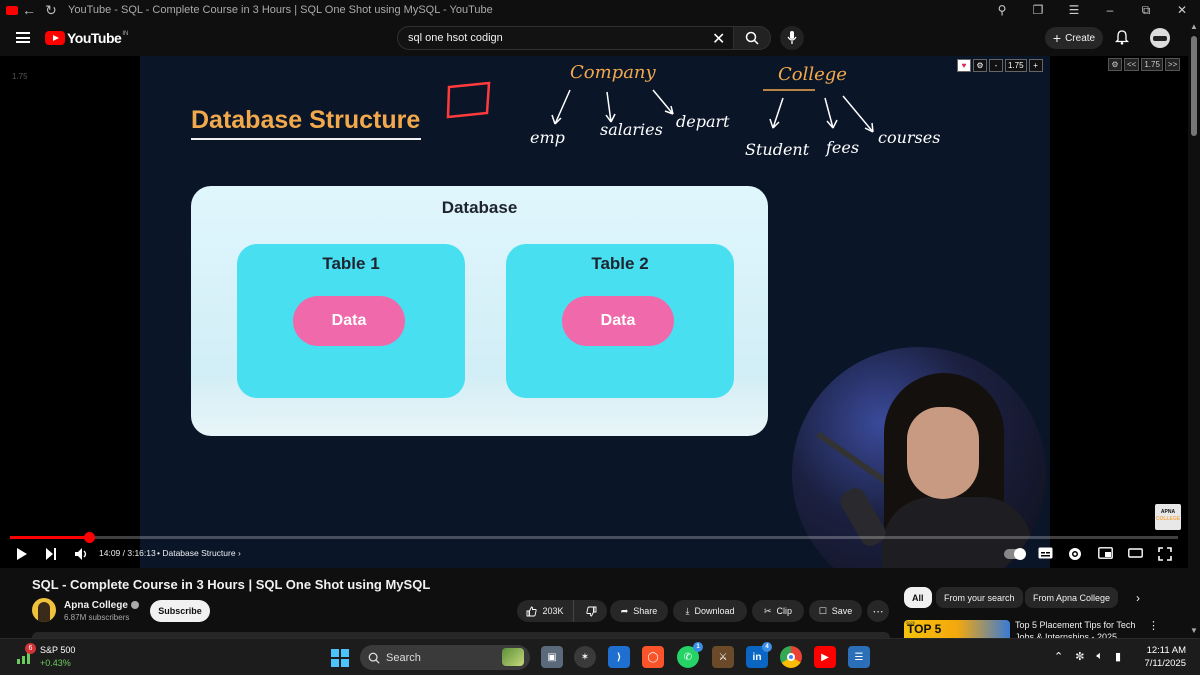  I want to click on scroll-thumb, so click(1194, 86).